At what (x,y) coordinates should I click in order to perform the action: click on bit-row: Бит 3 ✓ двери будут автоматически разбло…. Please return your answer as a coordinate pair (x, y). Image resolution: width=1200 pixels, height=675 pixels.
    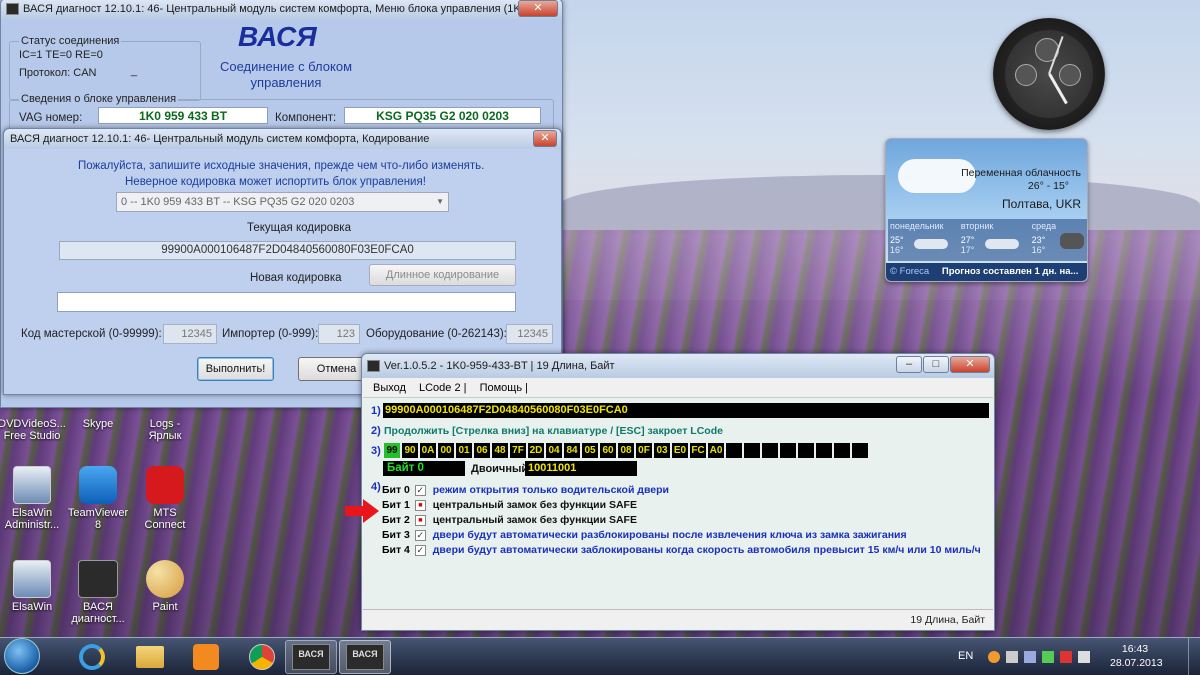
    Looking at the image, I should click on (644, 536).